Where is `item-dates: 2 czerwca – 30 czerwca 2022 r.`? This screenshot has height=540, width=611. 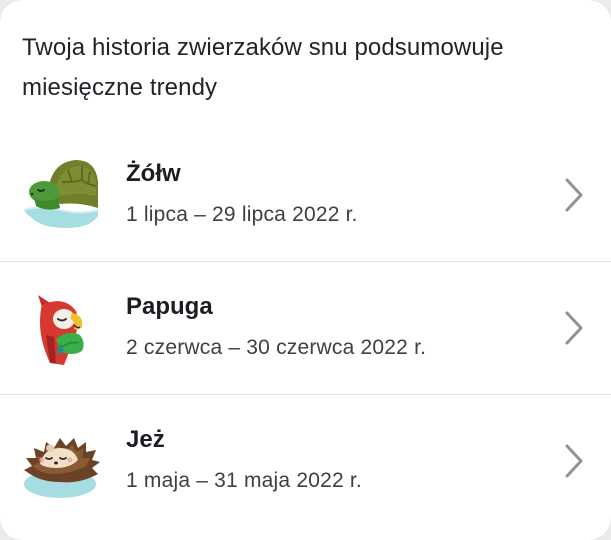
item-dates: 2 czerwca – 30 czerwca 2022 r. is located at coordinates (276, 347).